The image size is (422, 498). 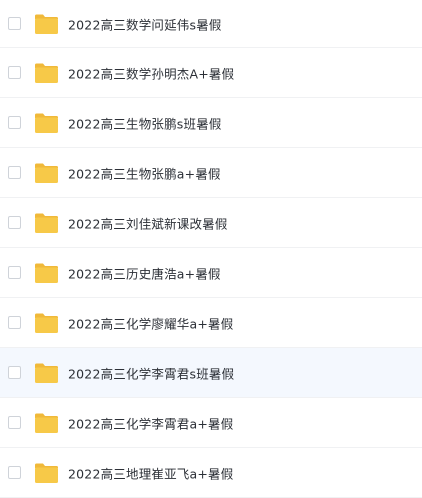 I want to click on folder-name: 2022高三地理崔亚飞a+暑假, so click(x=150, y=472).